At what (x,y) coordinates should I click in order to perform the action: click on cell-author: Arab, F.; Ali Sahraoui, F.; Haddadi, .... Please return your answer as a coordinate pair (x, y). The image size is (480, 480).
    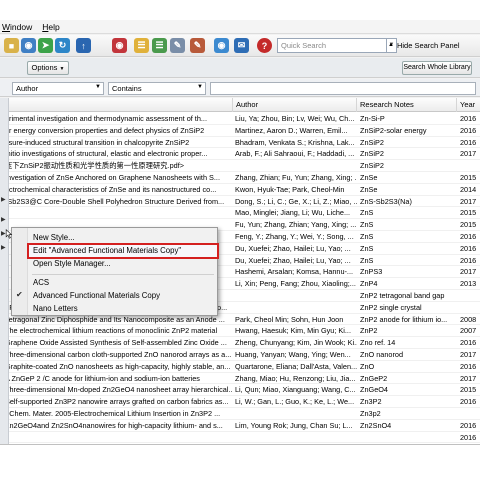
    Looking at the image, I should click on (295, 154).